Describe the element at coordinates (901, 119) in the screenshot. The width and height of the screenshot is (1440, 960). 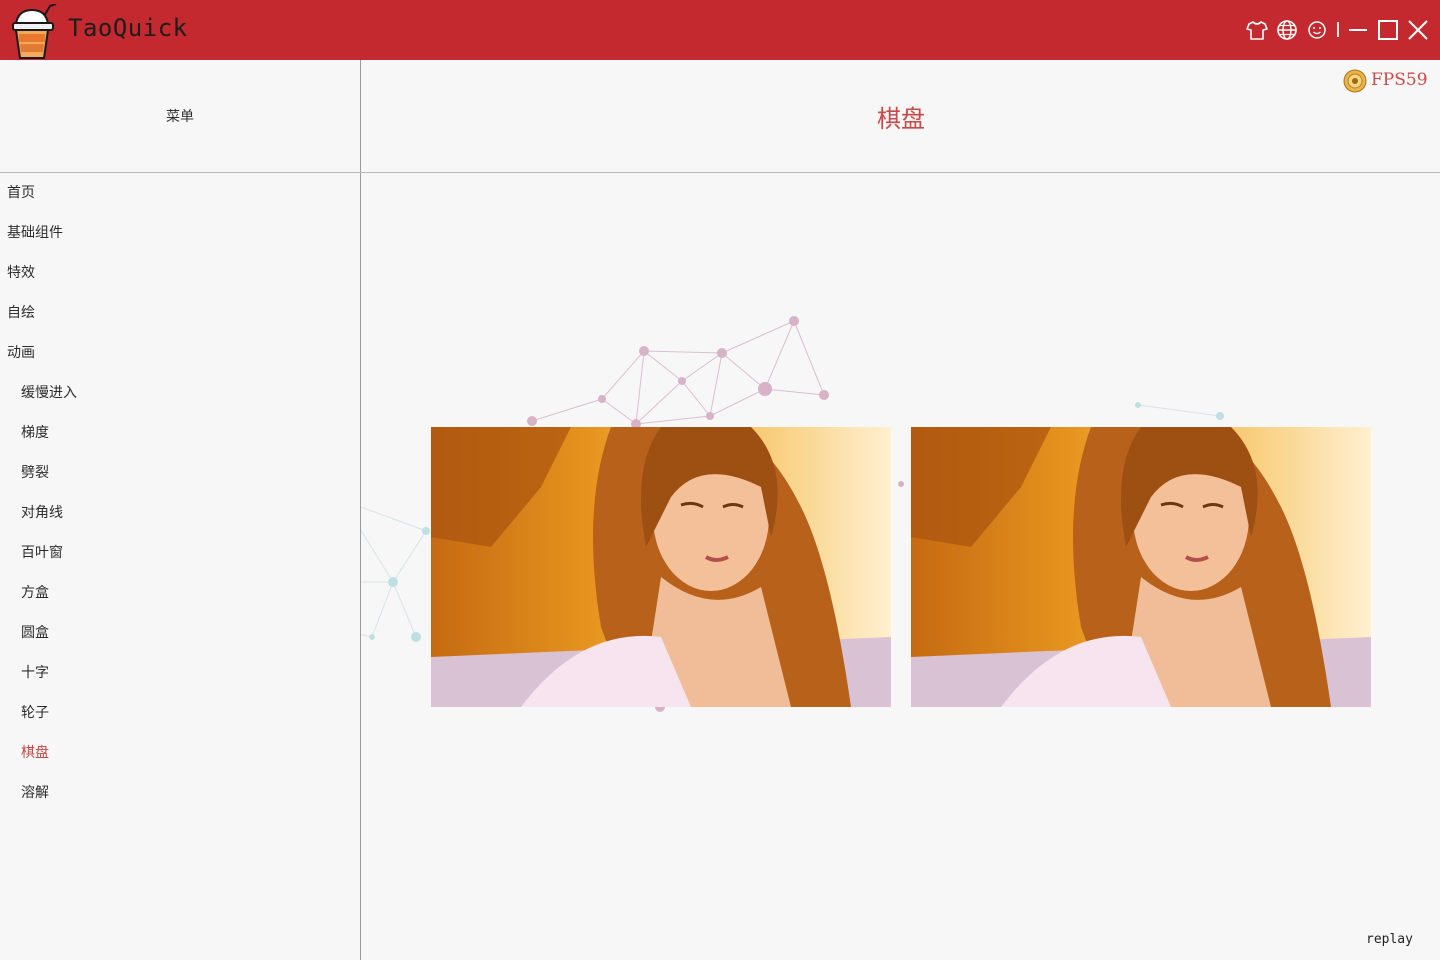
I see `page-title: 棋盘` at that location.